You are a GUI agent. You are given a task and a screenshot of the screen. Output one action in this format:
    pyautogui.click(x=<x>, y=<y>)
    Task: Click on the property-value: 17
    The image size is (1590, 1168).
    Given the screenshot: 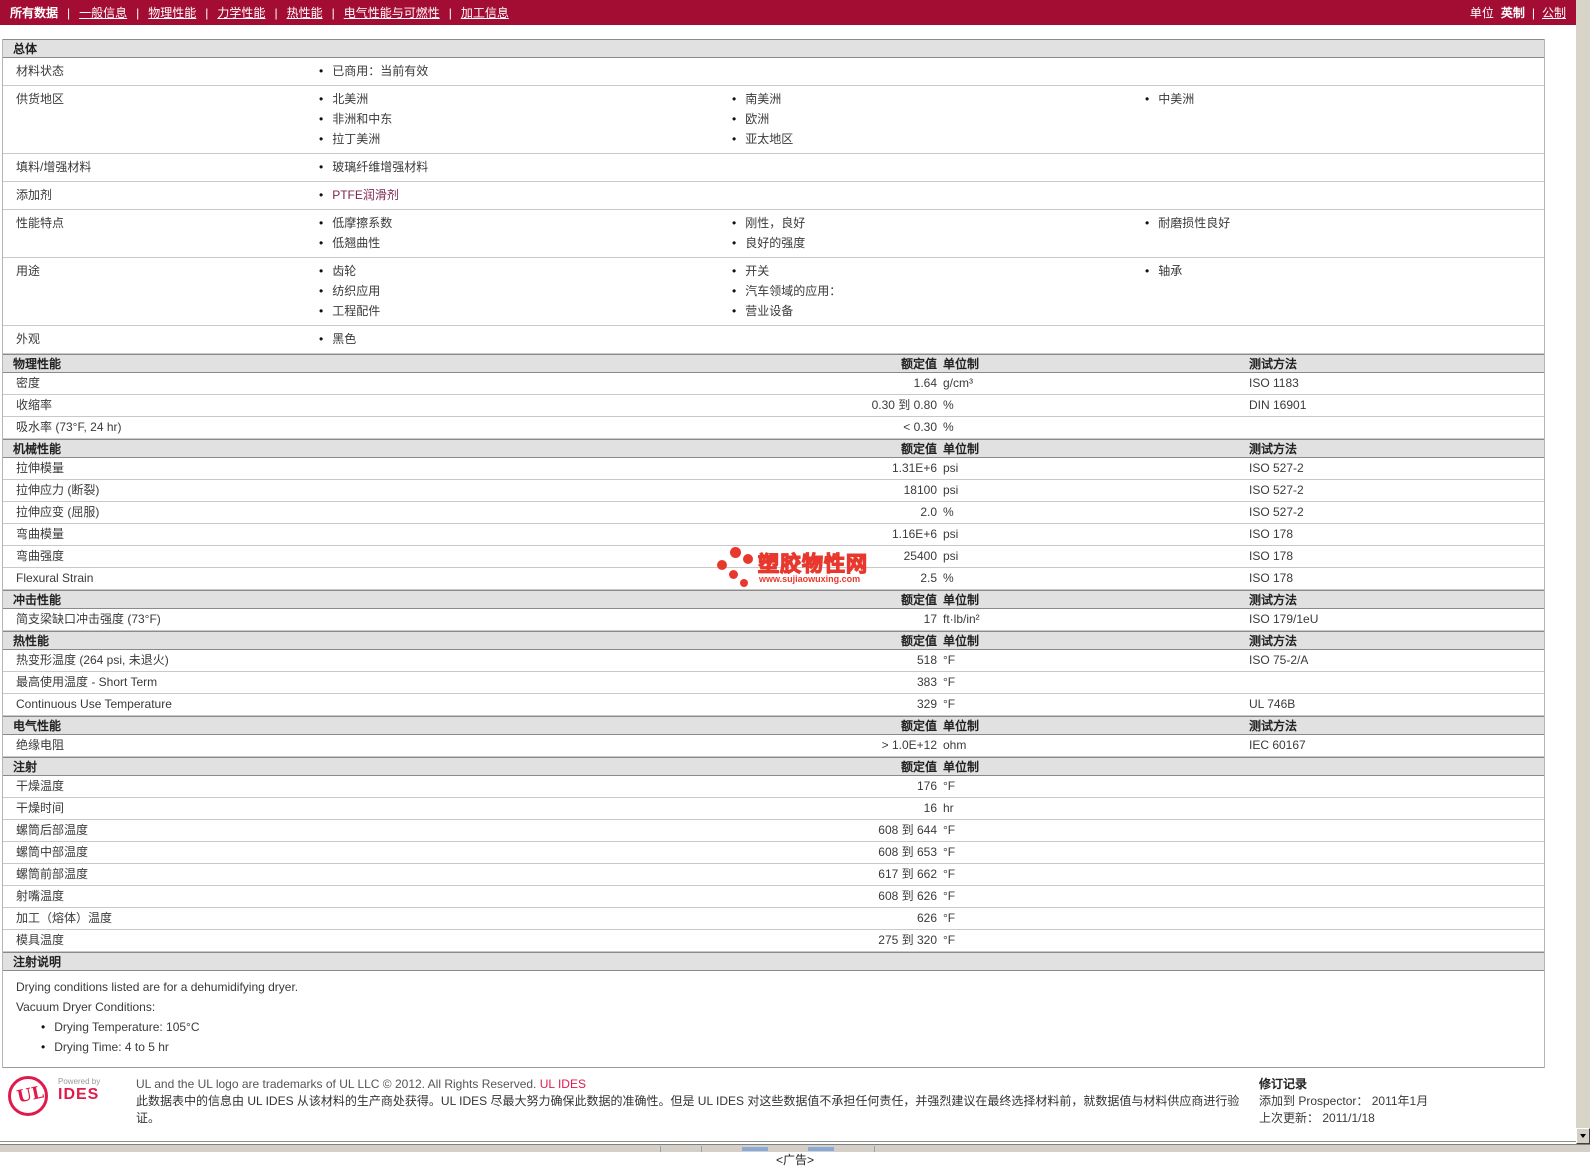 What is the action you would take?
    pyautogui.click(x=930, y=619)
    